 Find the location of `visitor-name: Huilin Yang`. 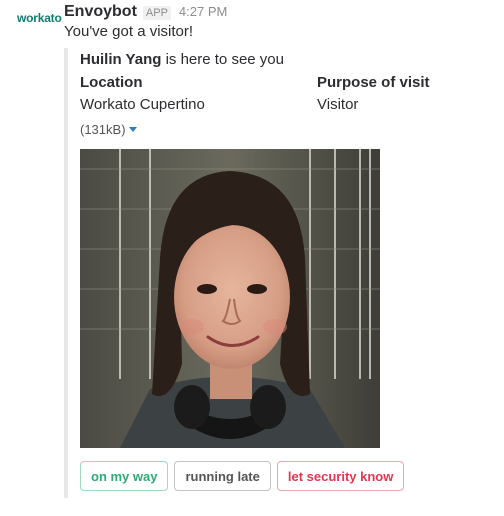

visitor-name: Huilin Yang is located at coordinates (121, 59).